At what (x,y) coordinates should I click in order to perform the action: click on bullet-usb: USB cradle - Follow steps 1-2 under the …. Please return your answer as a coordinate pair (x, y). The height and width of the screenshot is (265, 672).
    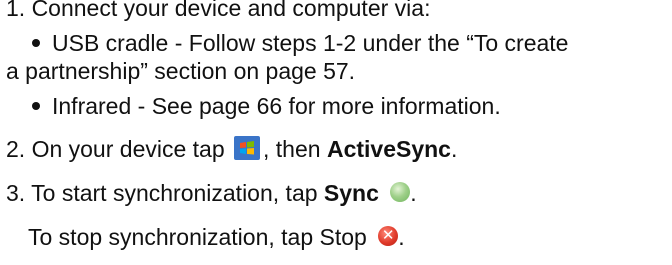
    Looking at the image, I should click on (298, 43).